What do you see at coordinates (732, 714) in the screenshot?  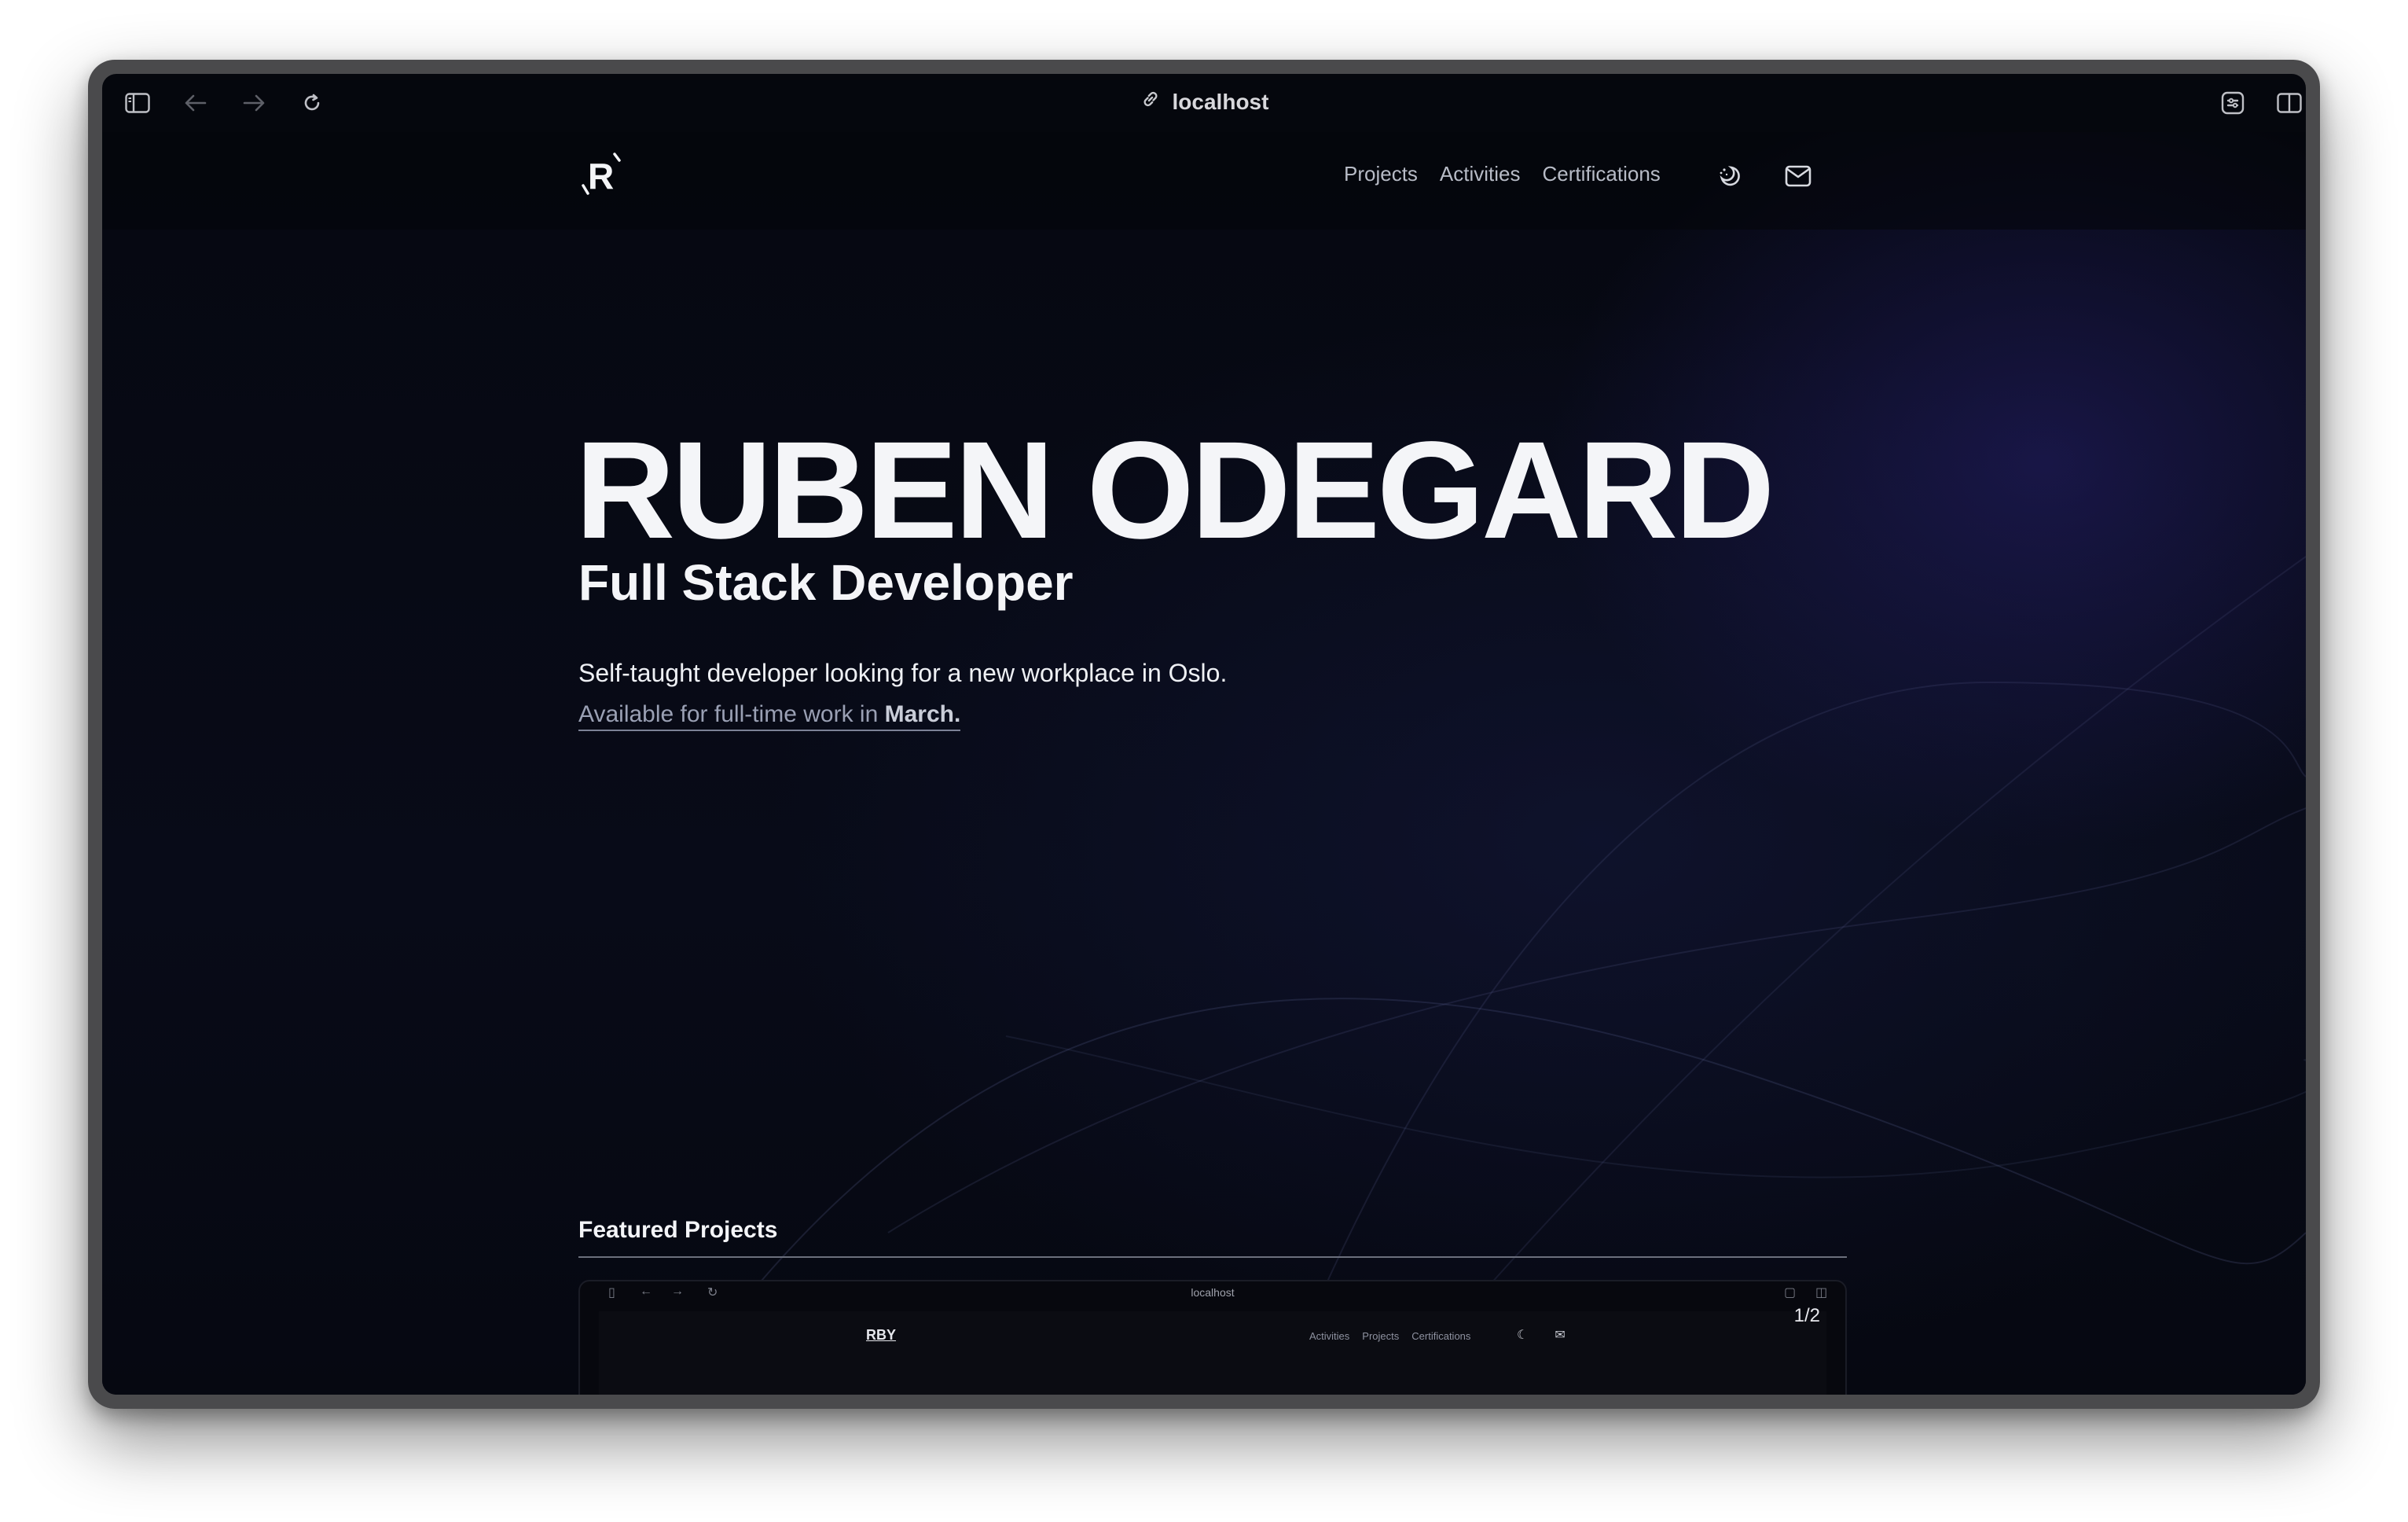 I see `availability-text: Available for full-time work in` at bounding box center [732, 714].